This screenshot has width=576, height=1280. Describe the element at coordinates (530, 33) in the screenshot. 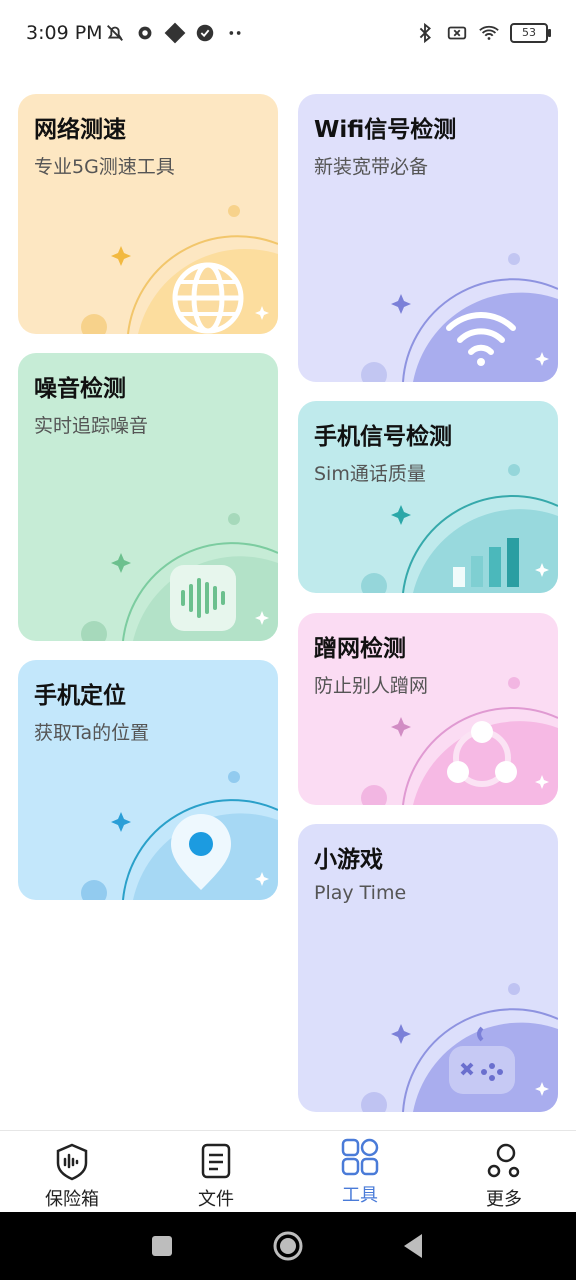

I see `battery-icon: 53` at that location.